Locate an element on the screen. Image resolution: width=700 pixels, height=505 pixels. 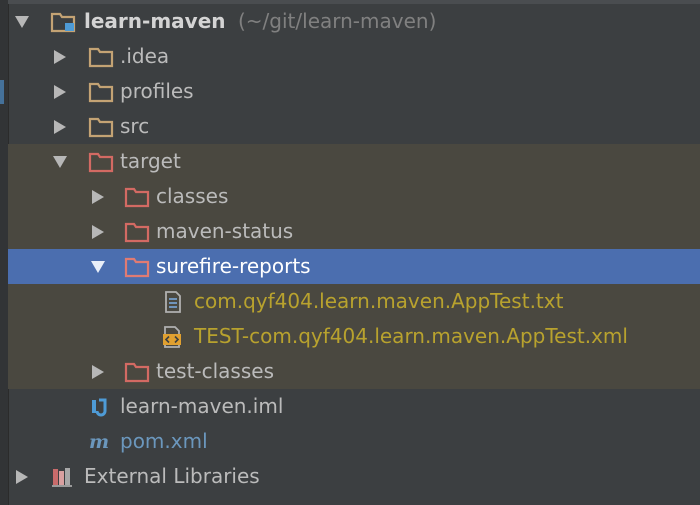
xml-file-icon is located at coordinates (173, 336).